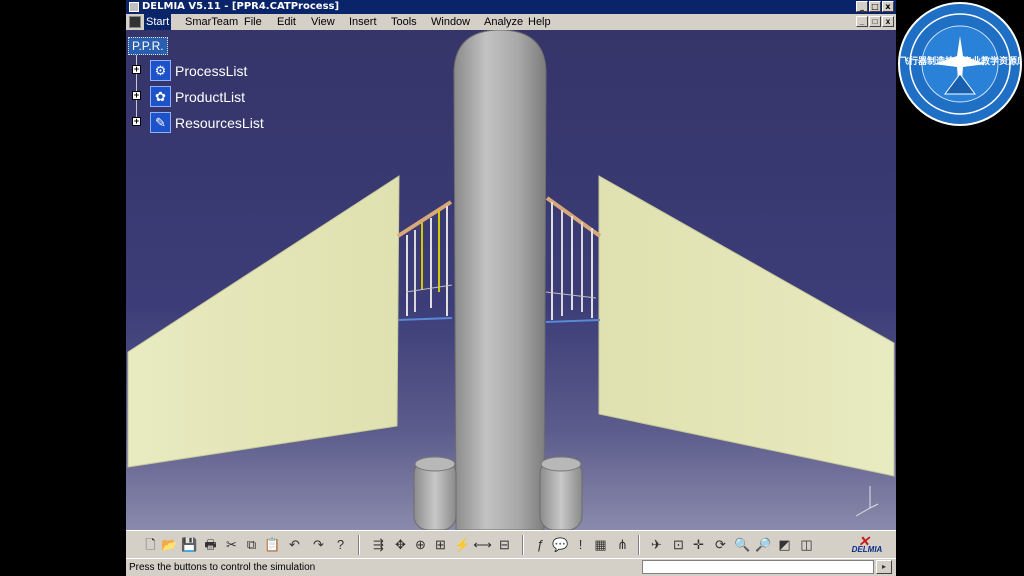 The width and height of the screenshot is (1024, 576). I want to click on normal-view-icon: ◩, so click(784, 544).